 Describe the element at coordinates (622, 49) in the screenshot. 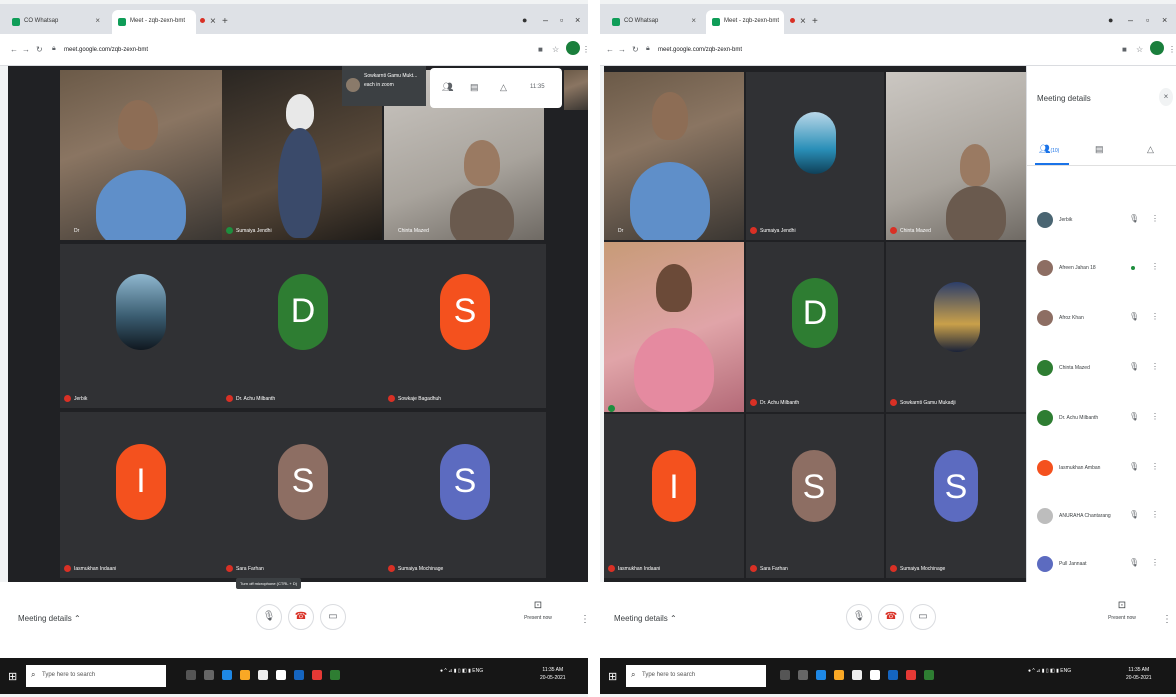

I see `forward-icon: →` at that location.